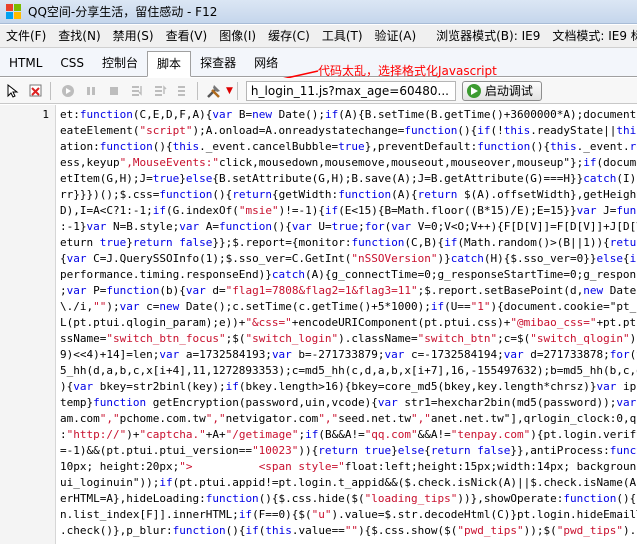 This screenshot has width=637, height=544. Describe the element at coordinates (318, 12) in the screenshot. I see `title-bar: QQ空间-分享生活，留住感动 - F12` at that location.